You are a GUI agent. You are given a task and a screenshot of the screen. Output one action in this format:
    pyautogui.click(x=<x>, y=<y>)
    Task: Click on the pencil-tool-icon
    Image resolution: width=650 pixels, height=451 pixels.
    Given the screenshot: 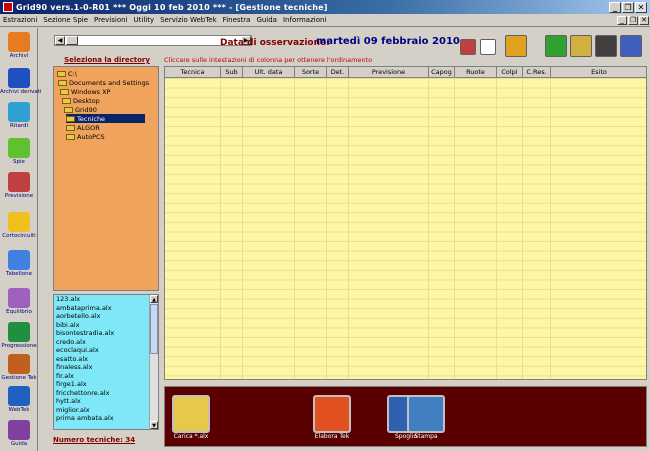 What is the action you would take?
    pyautogui.click(x=581, y=46)
    